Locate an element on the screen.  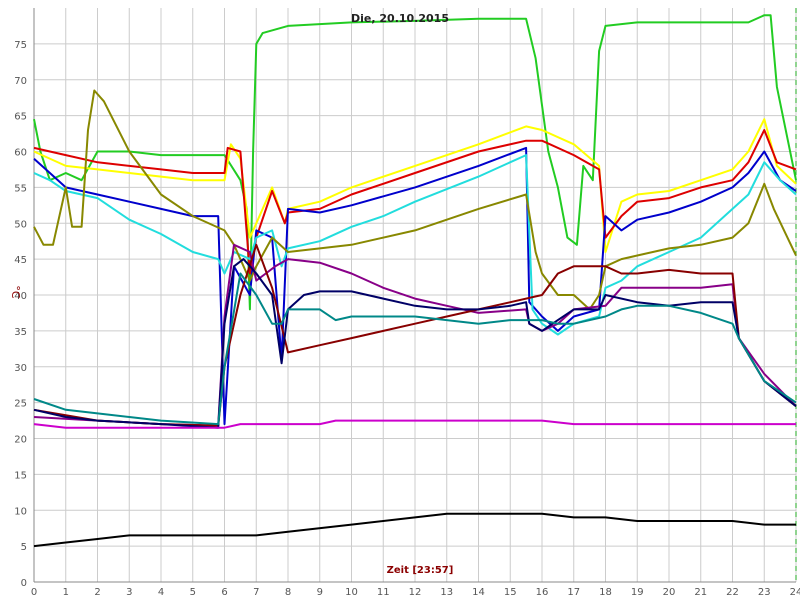
y-tick-label: 55 is located at coordinates (20, 188).